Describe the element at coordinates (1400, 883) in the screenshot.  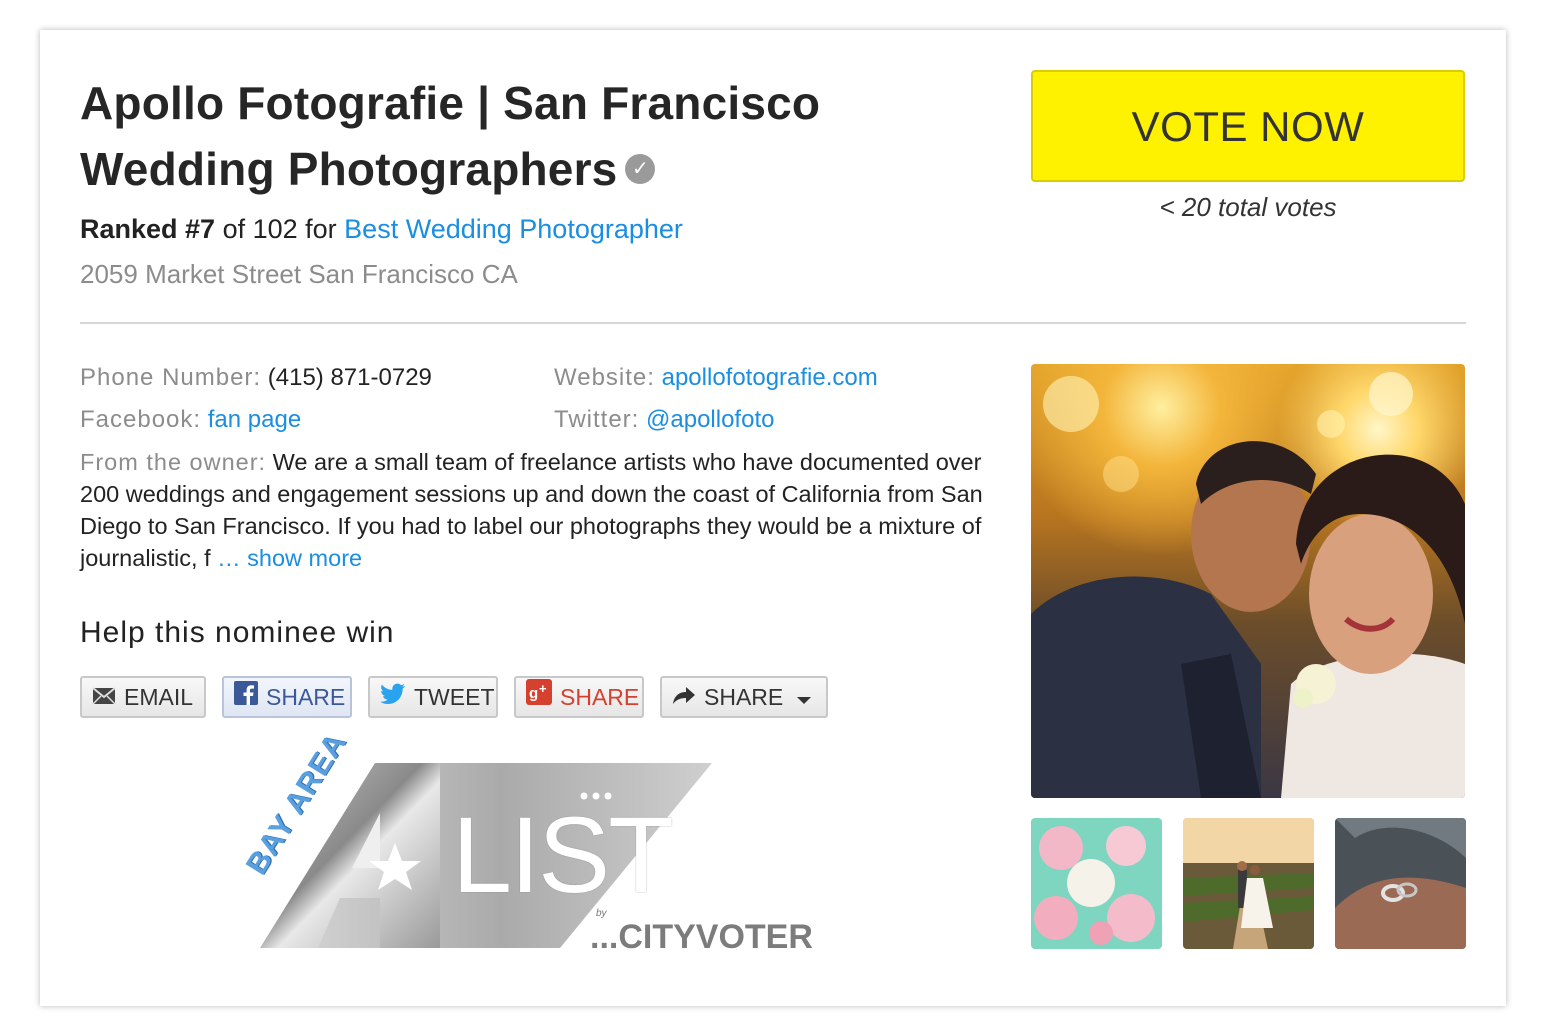
I see `thumbnail-rings` at that location.